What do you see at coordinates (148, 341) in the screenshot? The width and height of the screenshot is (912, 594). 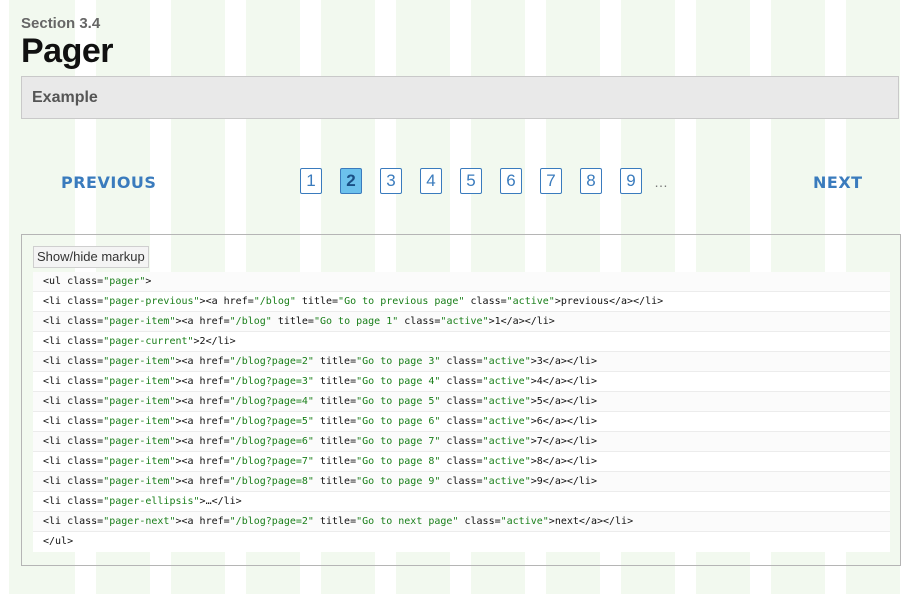 I see `code-string-token: "pager-current"` at bounding box center [148, 341].